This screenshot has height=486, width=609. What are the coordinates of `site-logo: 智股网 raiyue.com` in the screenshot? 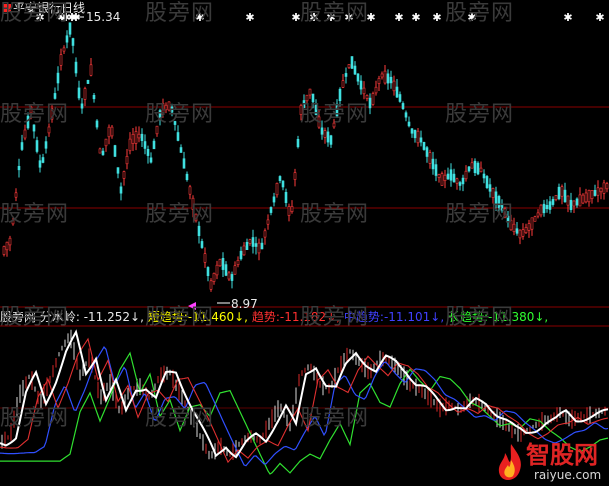 It's located at (552, 463).